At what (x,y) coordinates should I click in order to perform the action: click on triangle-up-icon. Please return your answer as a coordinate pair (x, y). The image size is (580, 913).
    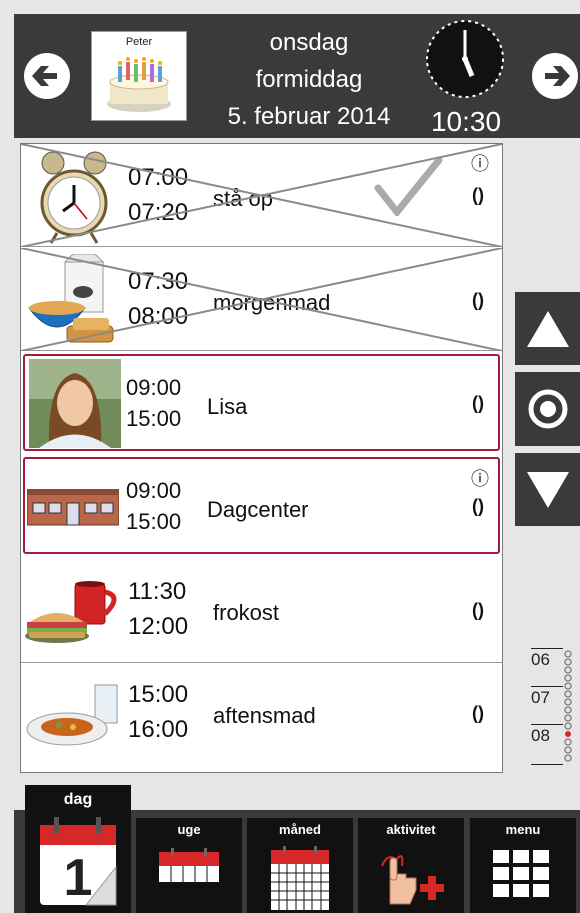
    Looking at the image, I should click on (547, 328).